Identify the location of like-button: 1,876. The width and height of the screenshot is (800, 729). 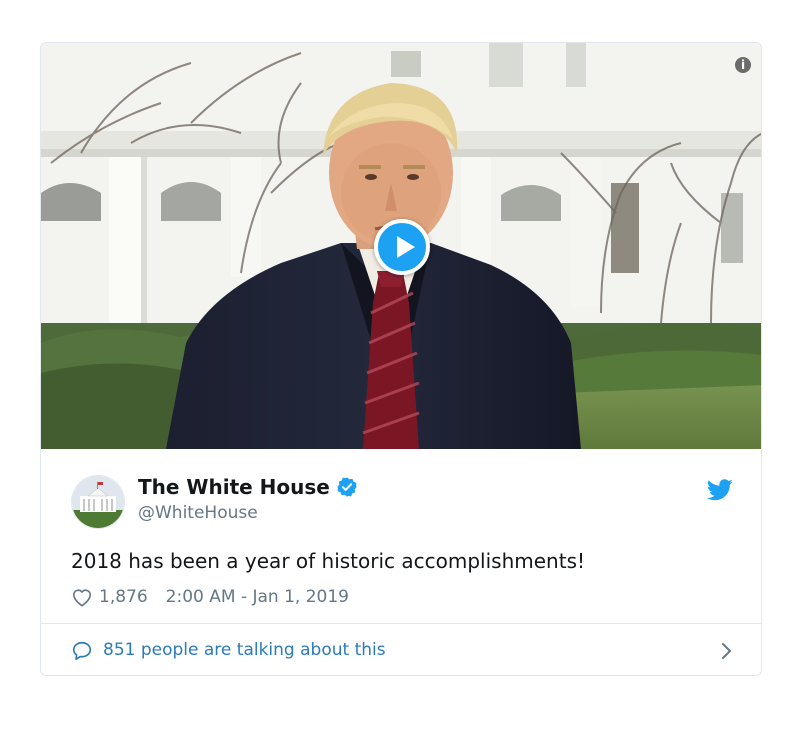
(109, 597).